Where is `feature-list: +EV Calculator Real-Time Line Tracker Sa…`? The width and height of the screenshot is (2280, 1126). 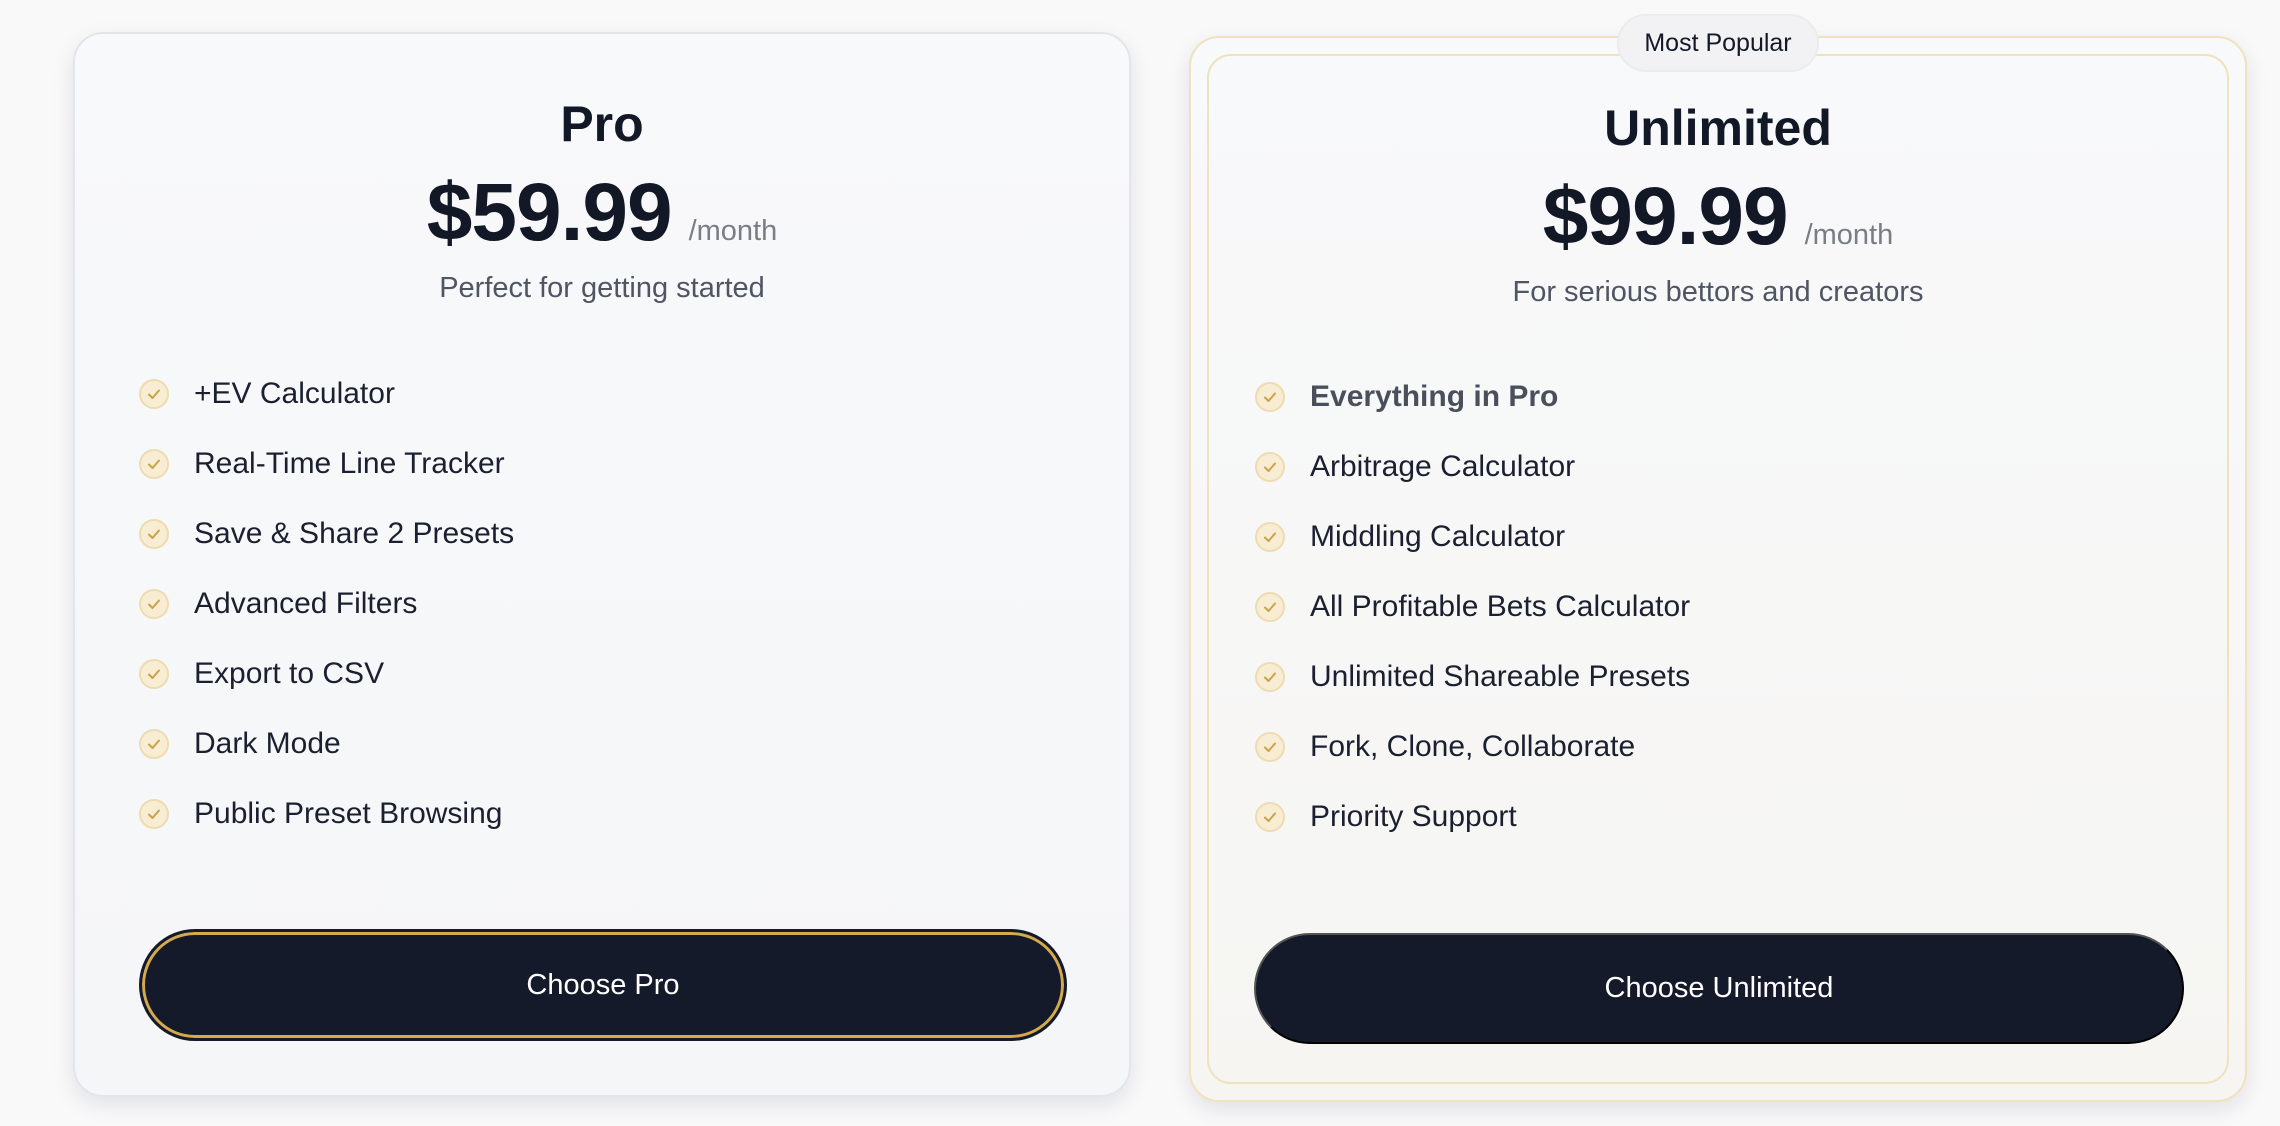
feature-list: +EV Calculator Real-Time Line Tracker Sa… is located at coordinates (326, 604).